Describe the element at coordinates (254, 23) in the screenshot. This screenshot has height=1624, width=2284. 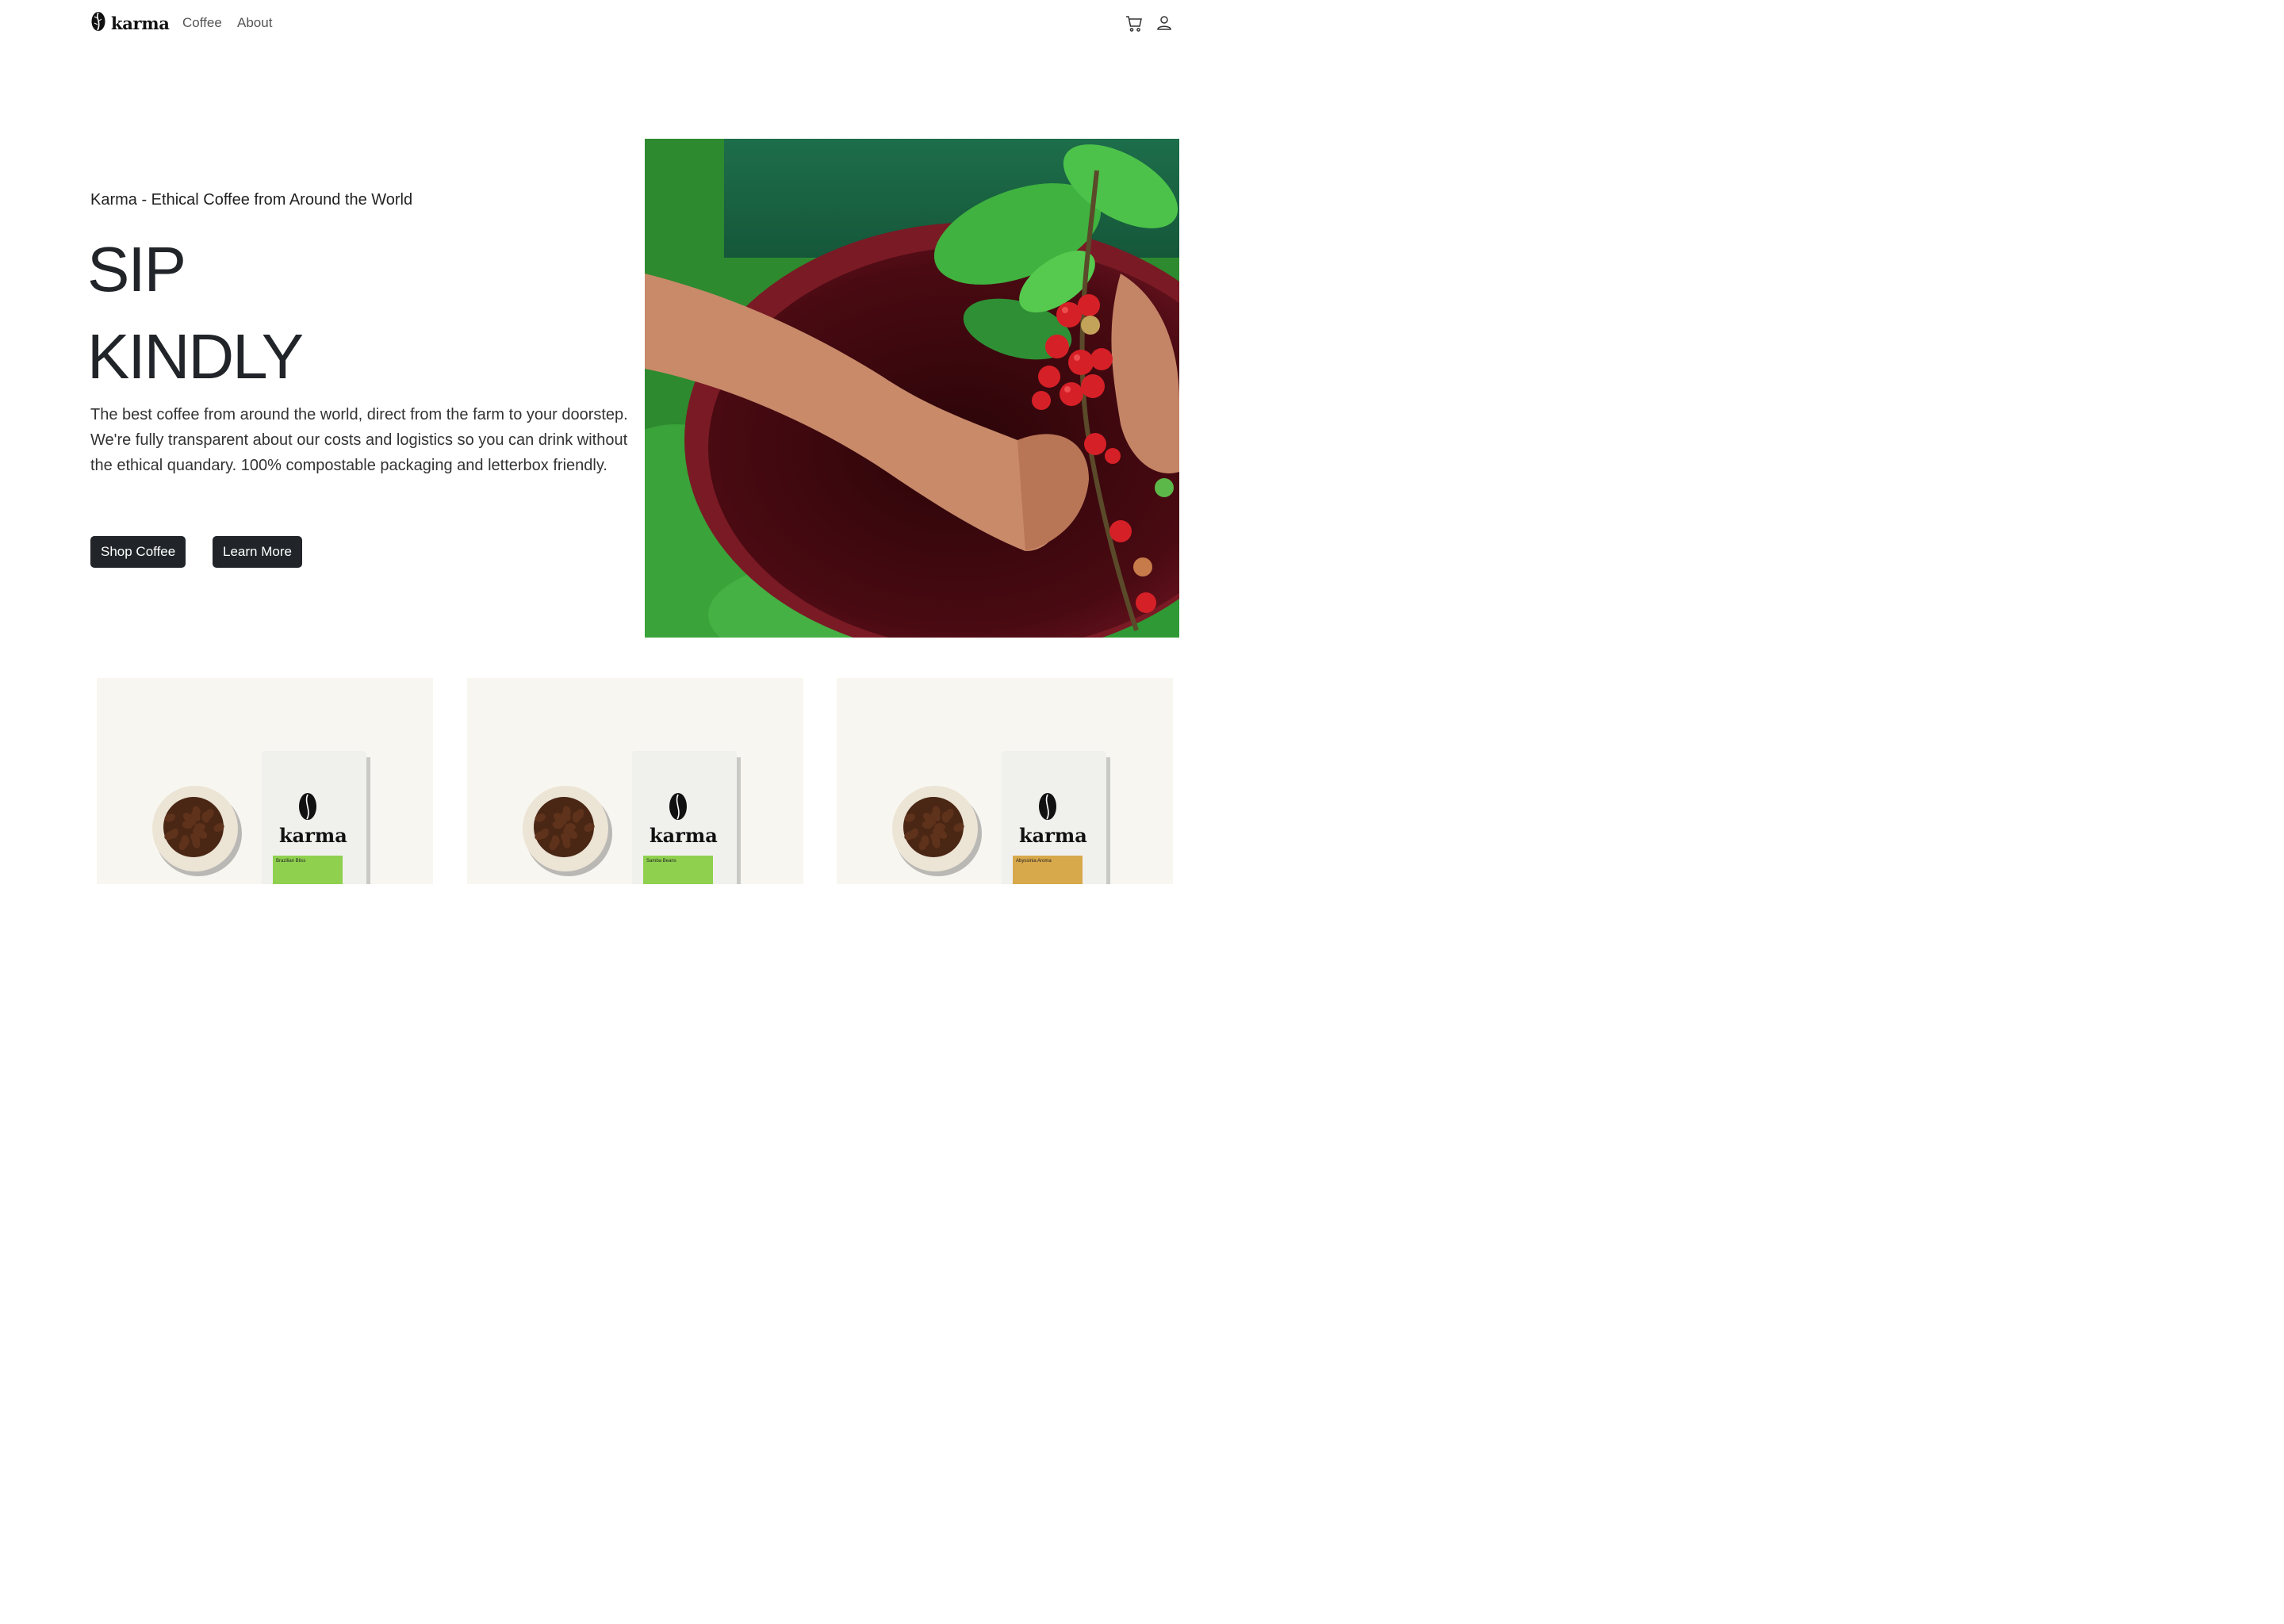
I see `nav-link-about: About` at that location.